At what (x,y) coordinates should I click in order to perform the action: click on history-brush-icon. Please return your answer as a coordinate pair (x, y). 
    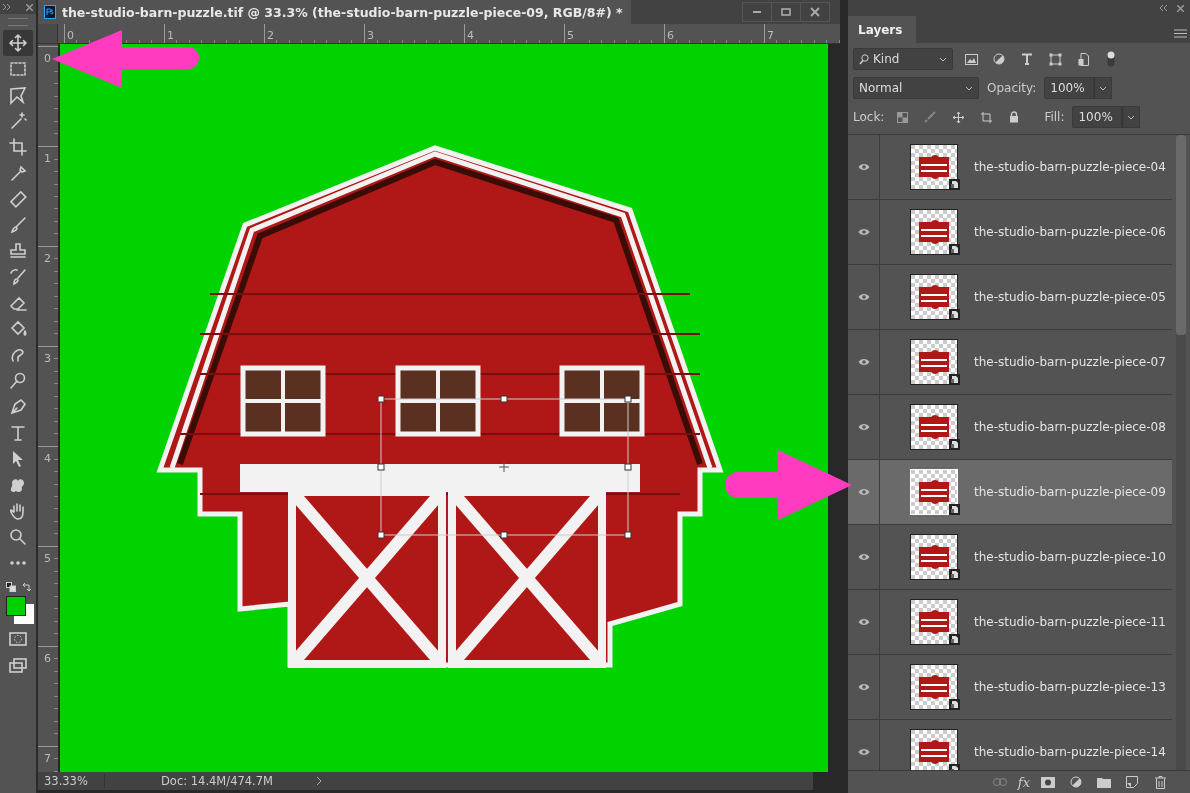
    Looking at the image, I should click on (18, 277).